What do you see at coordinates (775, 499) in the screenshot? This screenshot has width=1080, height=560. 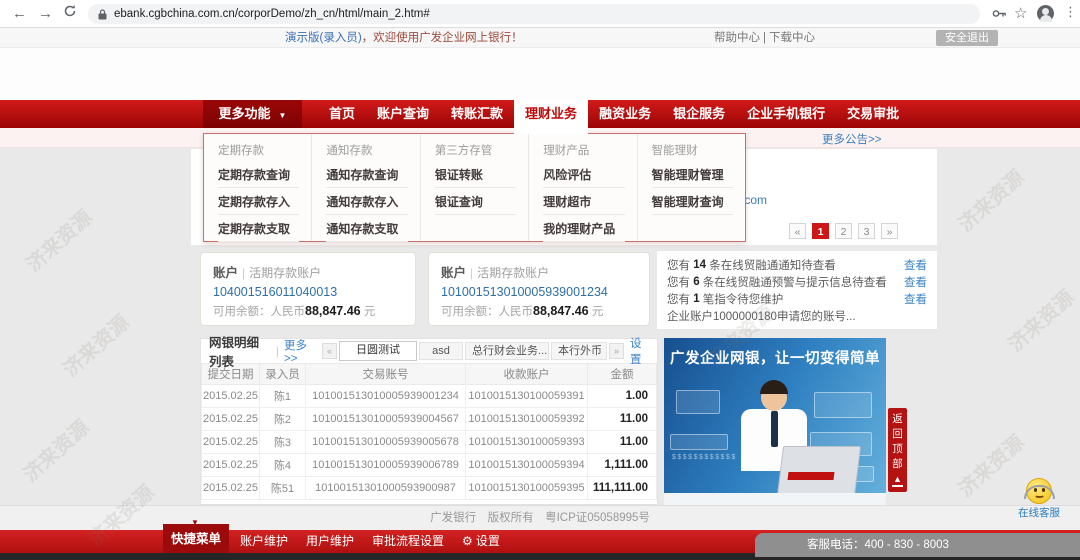 I see `banner-desk` at bounding box center [775, 499].